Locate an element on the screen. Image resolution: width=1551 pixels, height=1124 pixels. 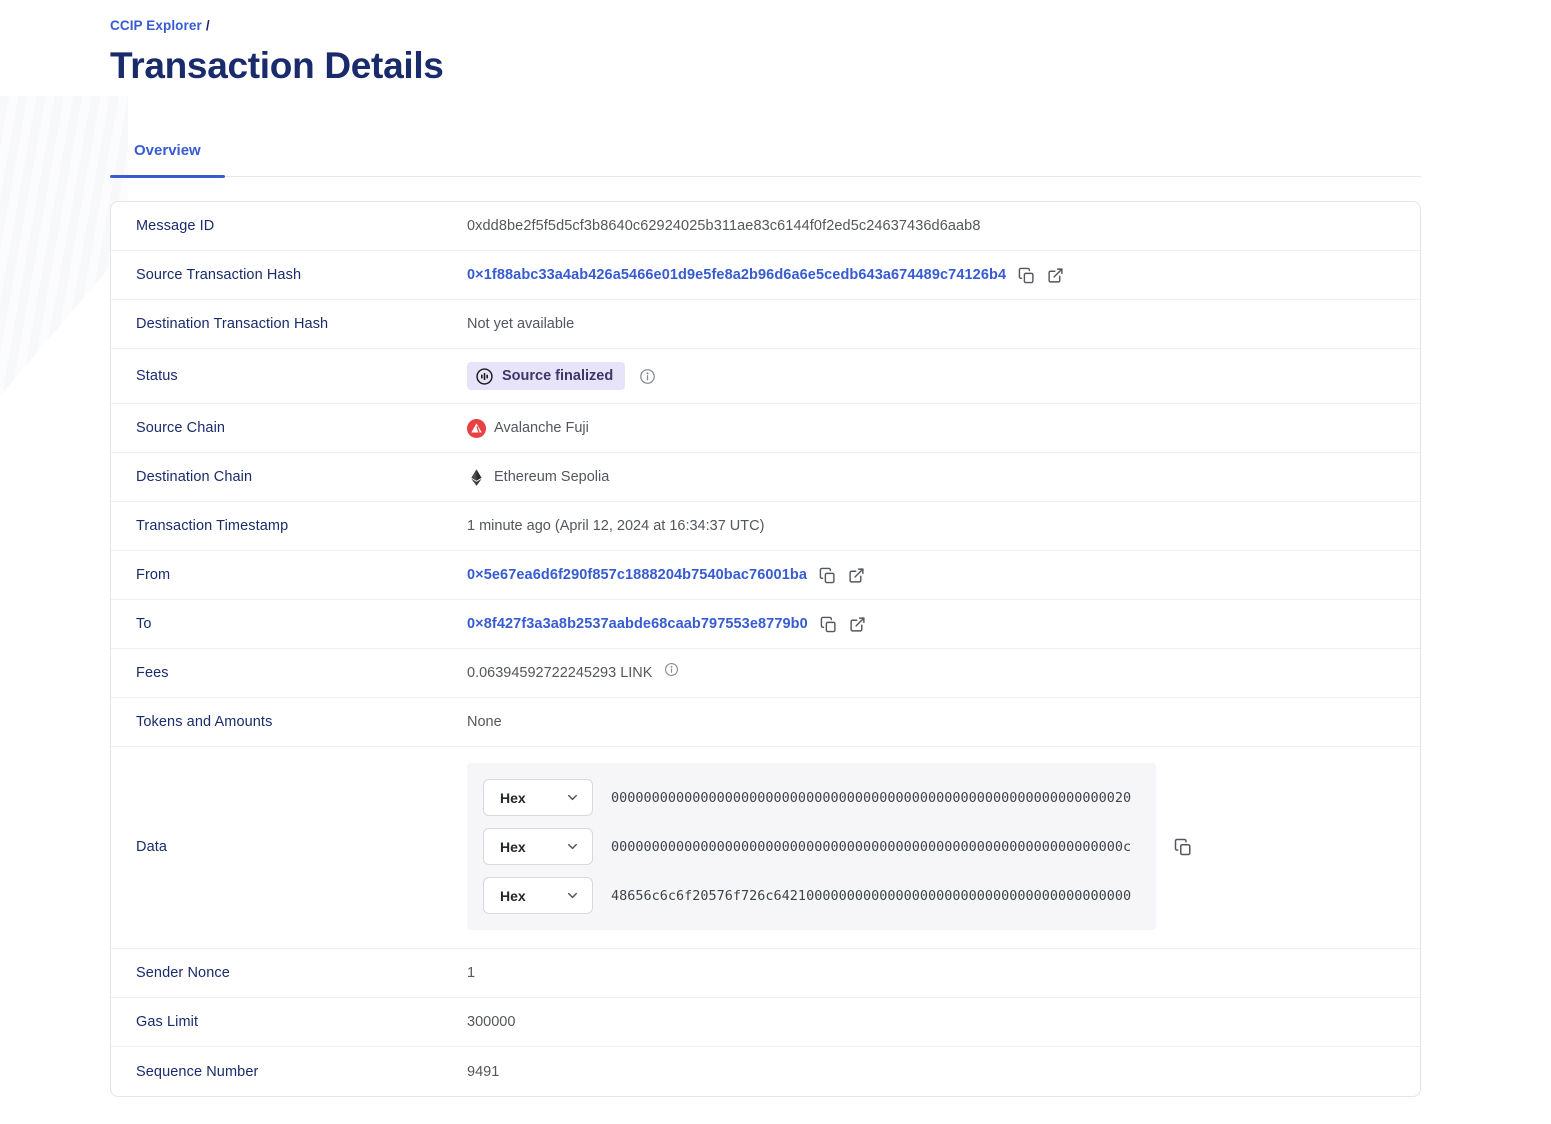
gas-limit-value: 300000 is located at coordinates (491, 1022).